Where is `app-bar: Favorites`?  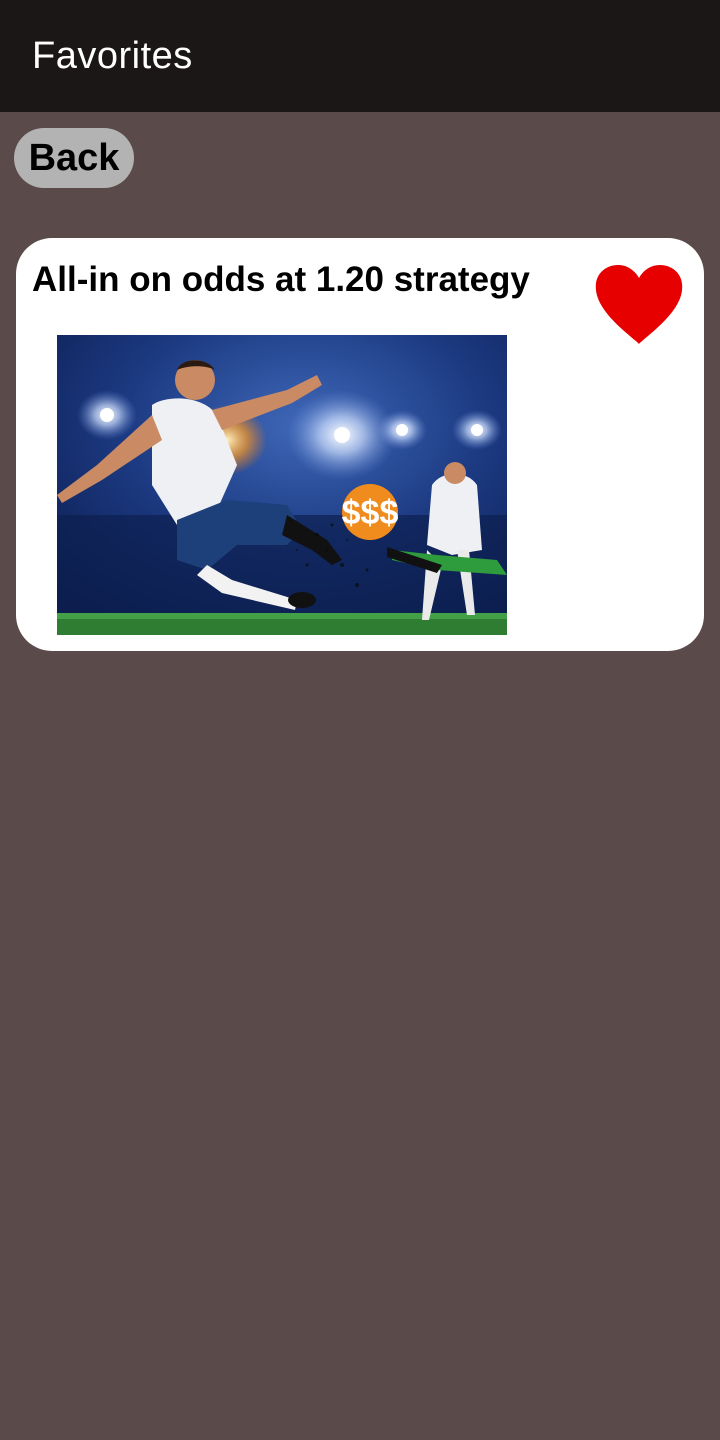
app-bar: Favorites is located at coordinates (360, 56).